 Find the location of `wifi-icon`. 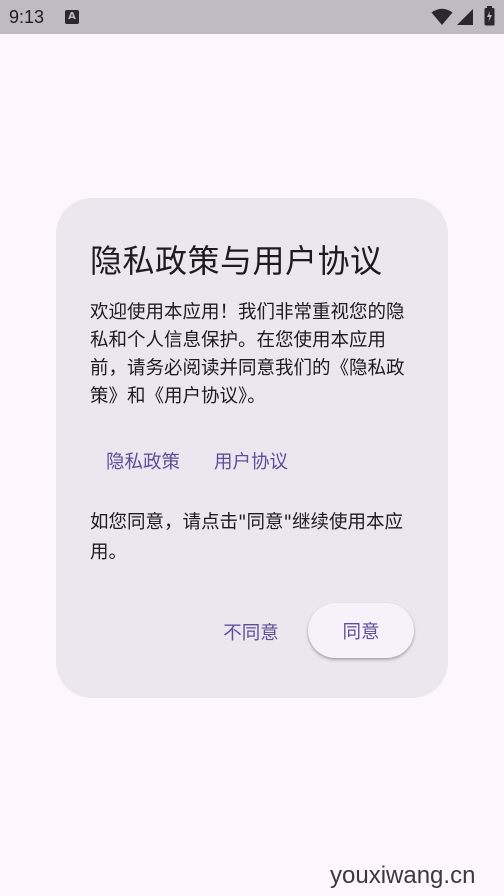

wifi-icon is located at coordinates (442, 16).